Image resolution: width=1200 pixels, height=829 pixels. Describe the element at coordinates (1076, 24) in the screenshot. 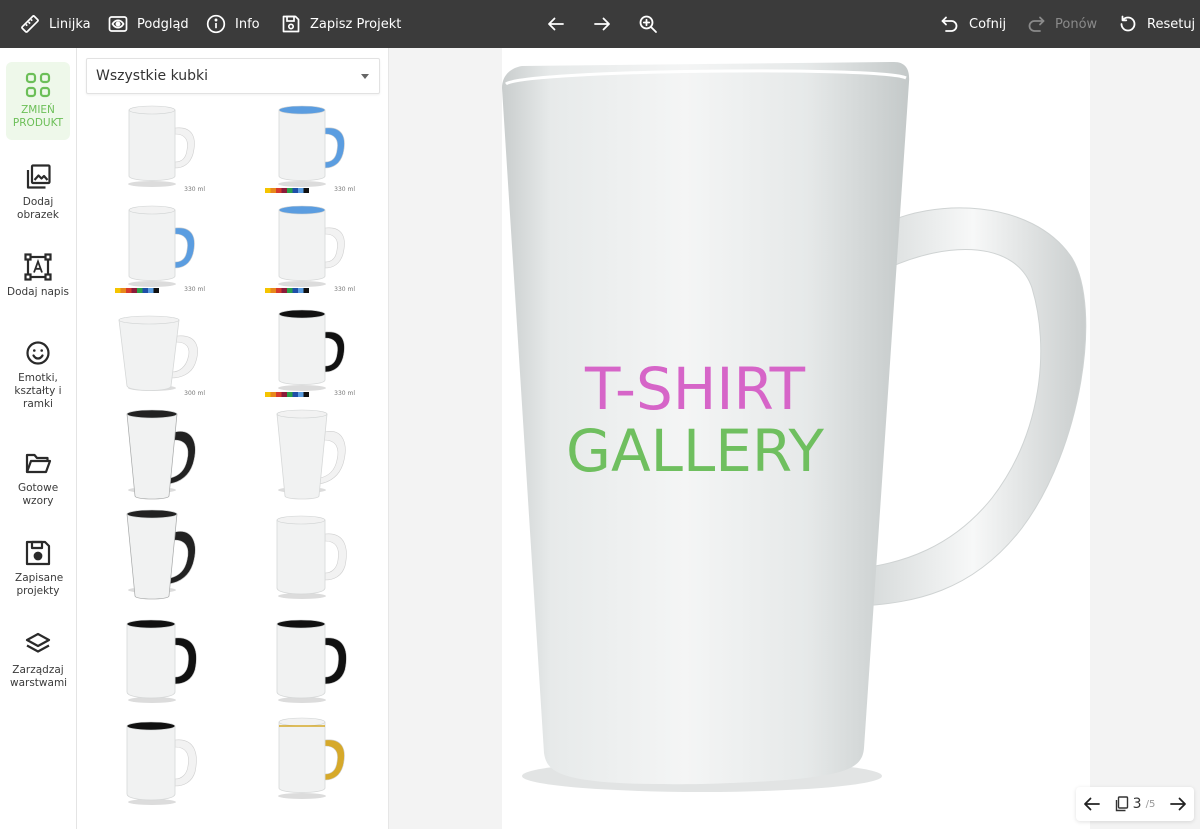

I see `redo-label: Ponów` at that location.